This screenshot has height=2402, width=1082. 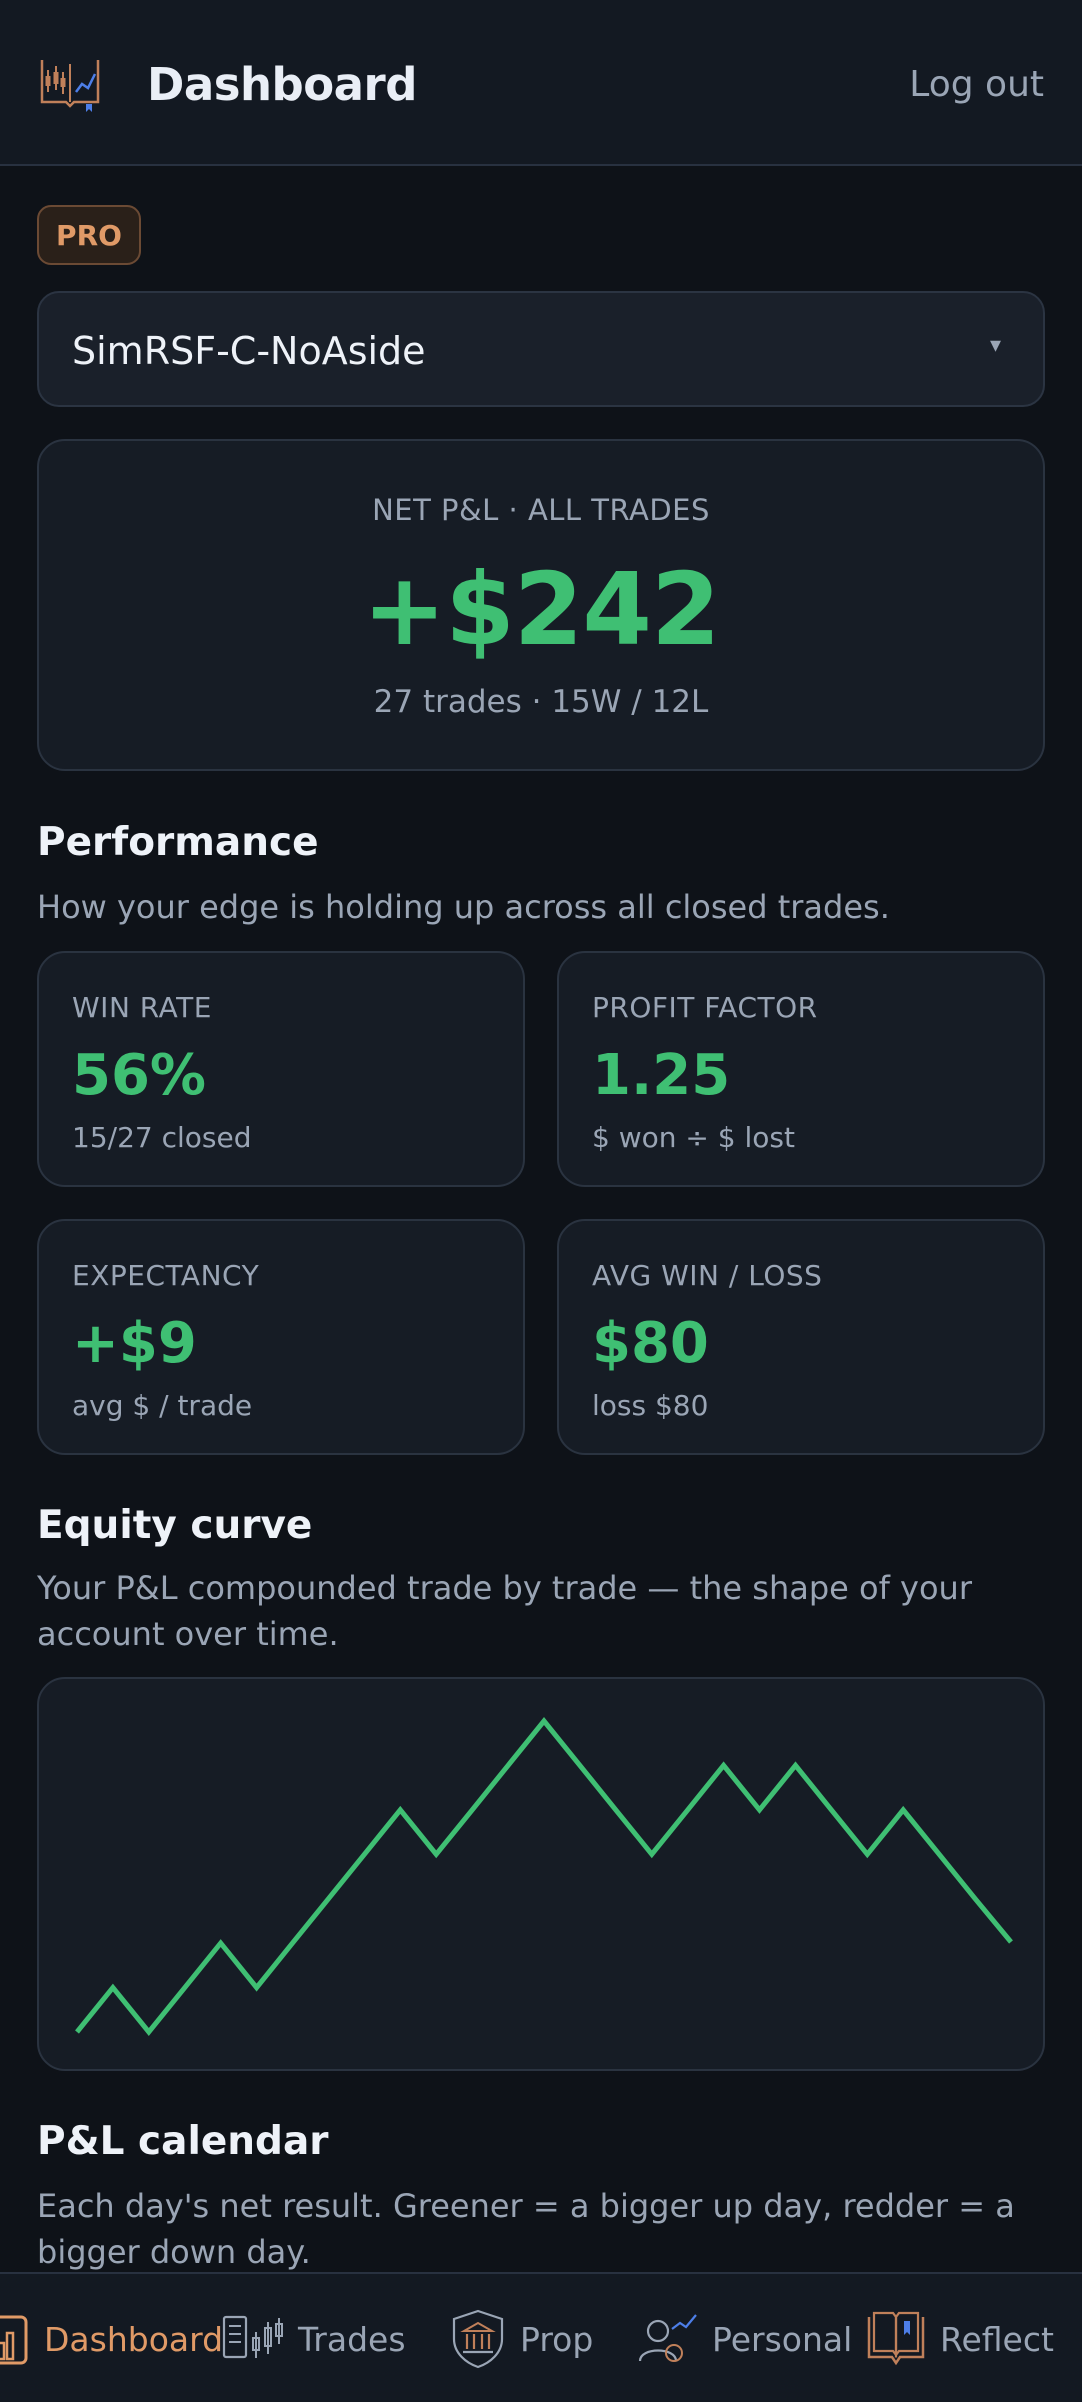 I want to click on stat-sub: avg $ / trade, so click(x=162, y=1405).